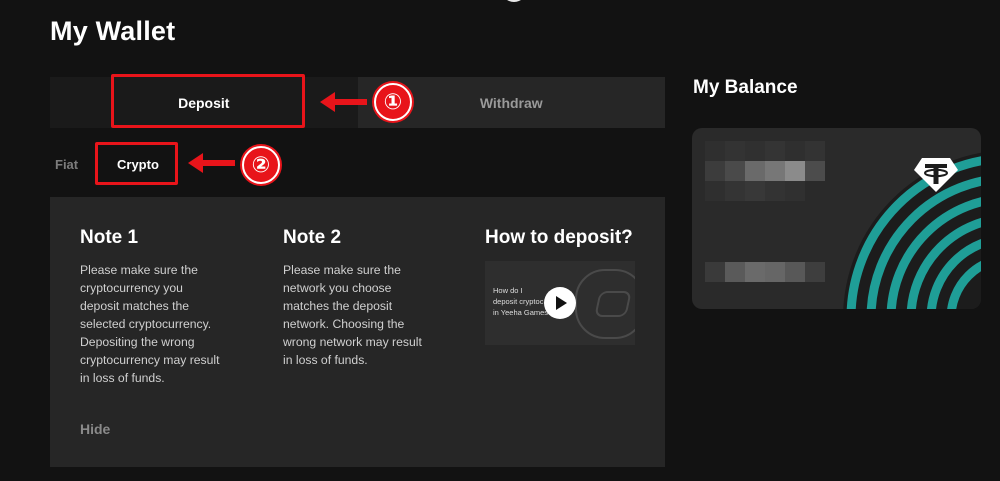  I want to click on blurred-balance-amount-lower, so click(755, 191).